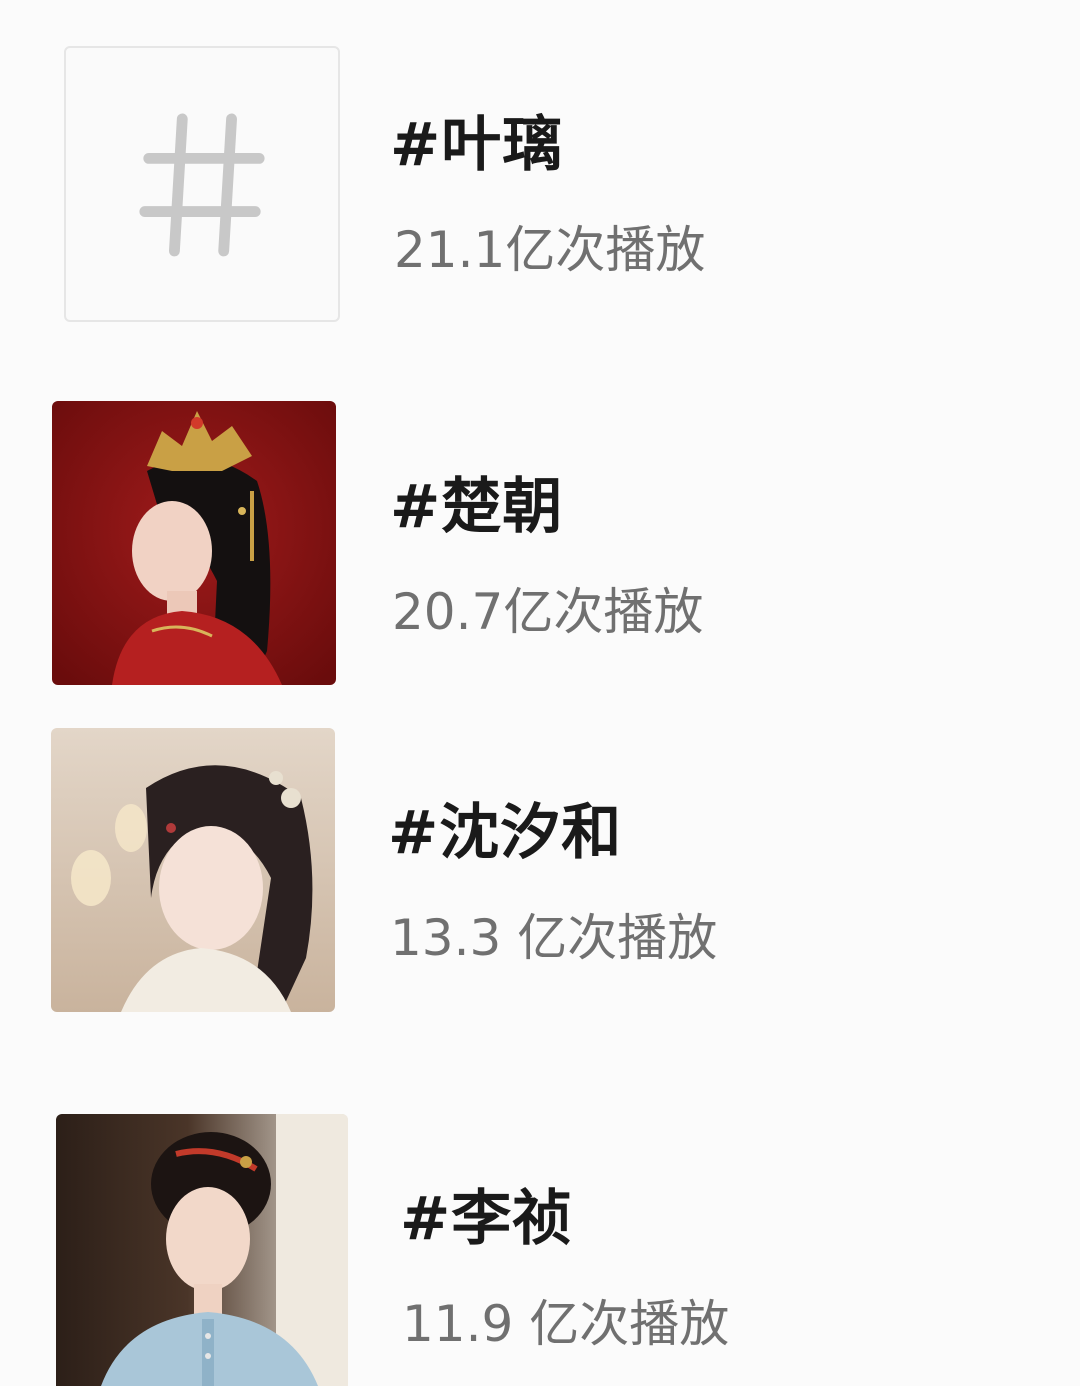 This screenshot has width=1080, height=1386. I want to click on portrait-blue-costume, so click(202, 1250).